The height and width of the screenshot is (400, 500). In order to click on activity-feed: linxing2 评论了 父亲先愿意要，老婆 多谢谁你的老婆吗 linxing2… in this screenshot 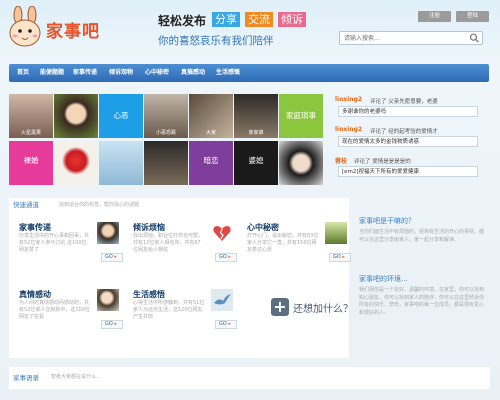, I will do `click(411, 138)`.